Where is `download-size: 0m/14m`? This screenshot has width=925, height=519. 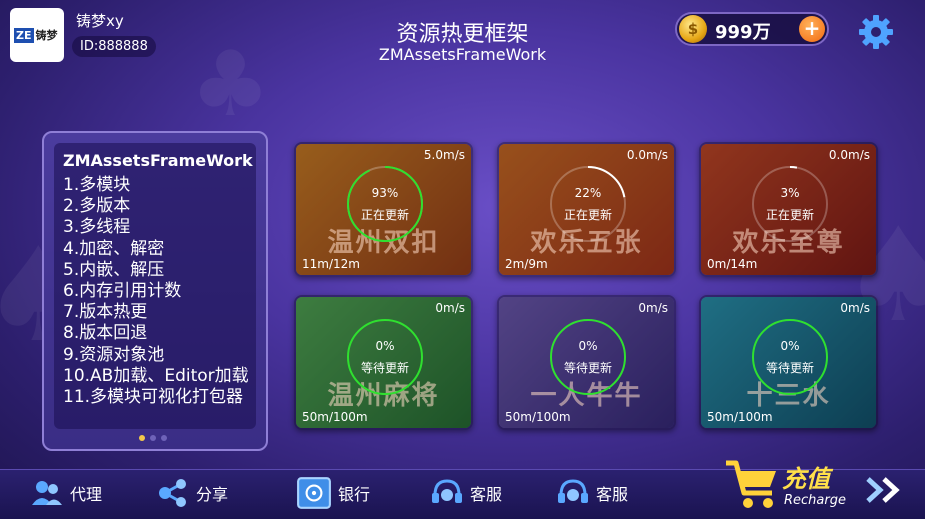
download-size: 0m/14m is located at coordinates (732, 264).